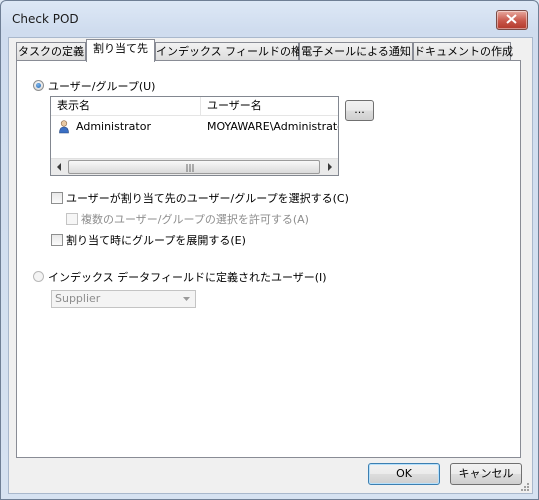 The width and height of the screenshot is (539, 500). Describe the element at coordinates (486, 474) in the screenshot. I see `cancel-button: キャンセル` at that location.